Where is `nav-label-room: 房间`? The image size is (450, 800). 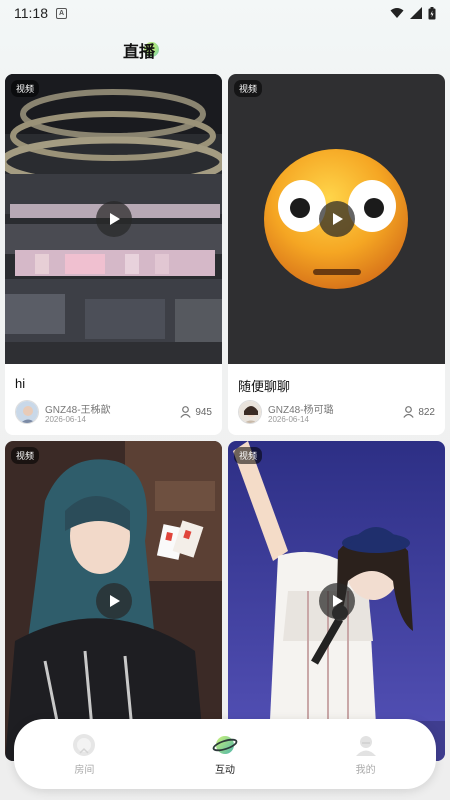 nav-label-room: 房间 is located at coordinates (84, 770).